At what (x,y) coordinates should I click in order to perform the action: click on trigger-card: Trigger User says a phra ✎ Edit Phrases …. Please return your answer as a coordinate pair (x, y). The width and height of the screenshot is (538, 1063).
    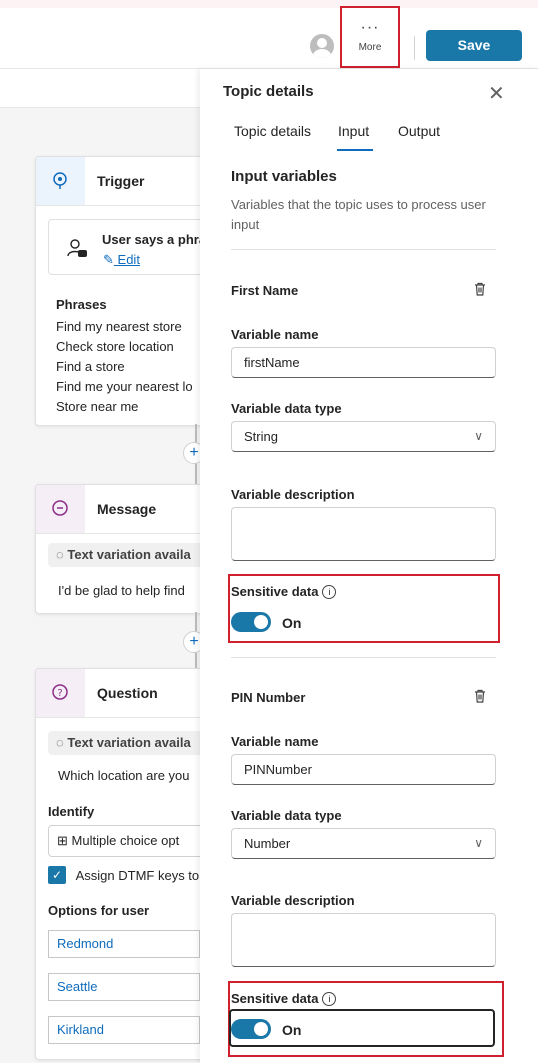
    Looking at the image, I should click on (126, 291).